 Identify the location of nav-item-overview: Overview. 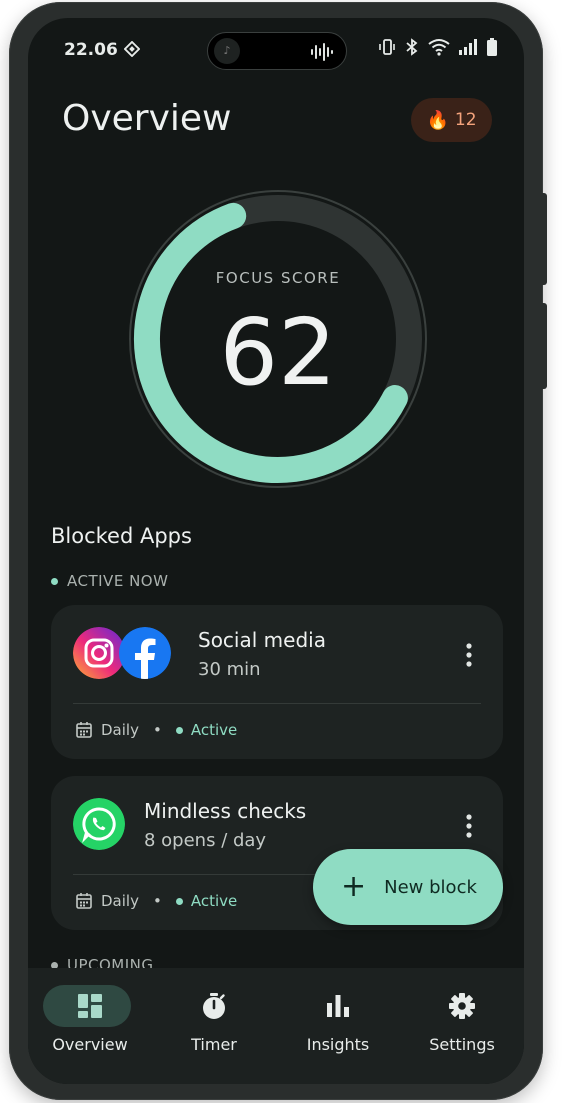
(90, 1026).